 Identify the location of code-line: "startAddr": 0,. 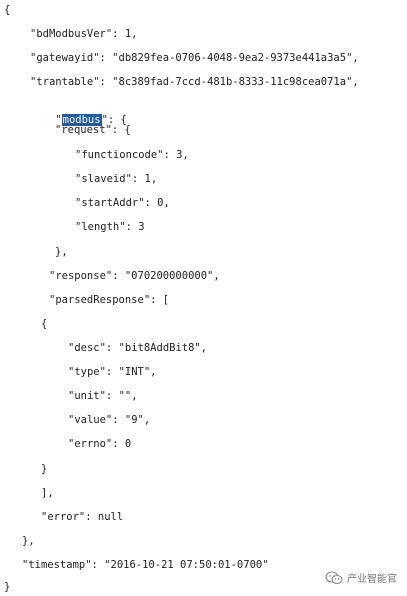
(122, 203).